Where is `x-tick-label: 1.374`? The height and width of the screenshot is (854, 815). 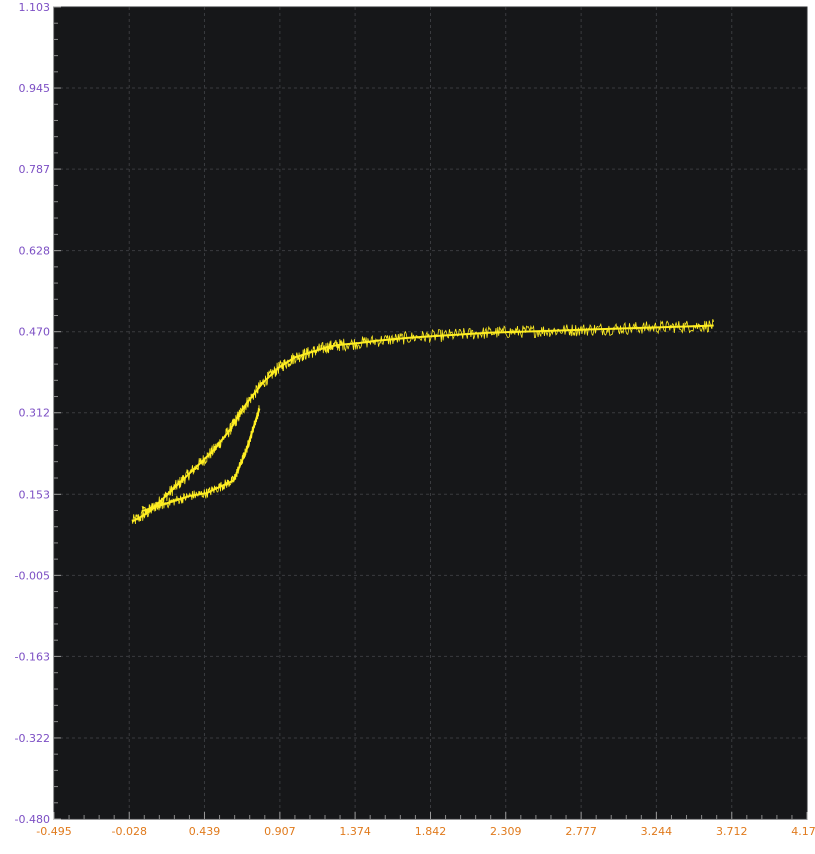
x-tick-label: 1.374 is located at coordinates (355, 831).